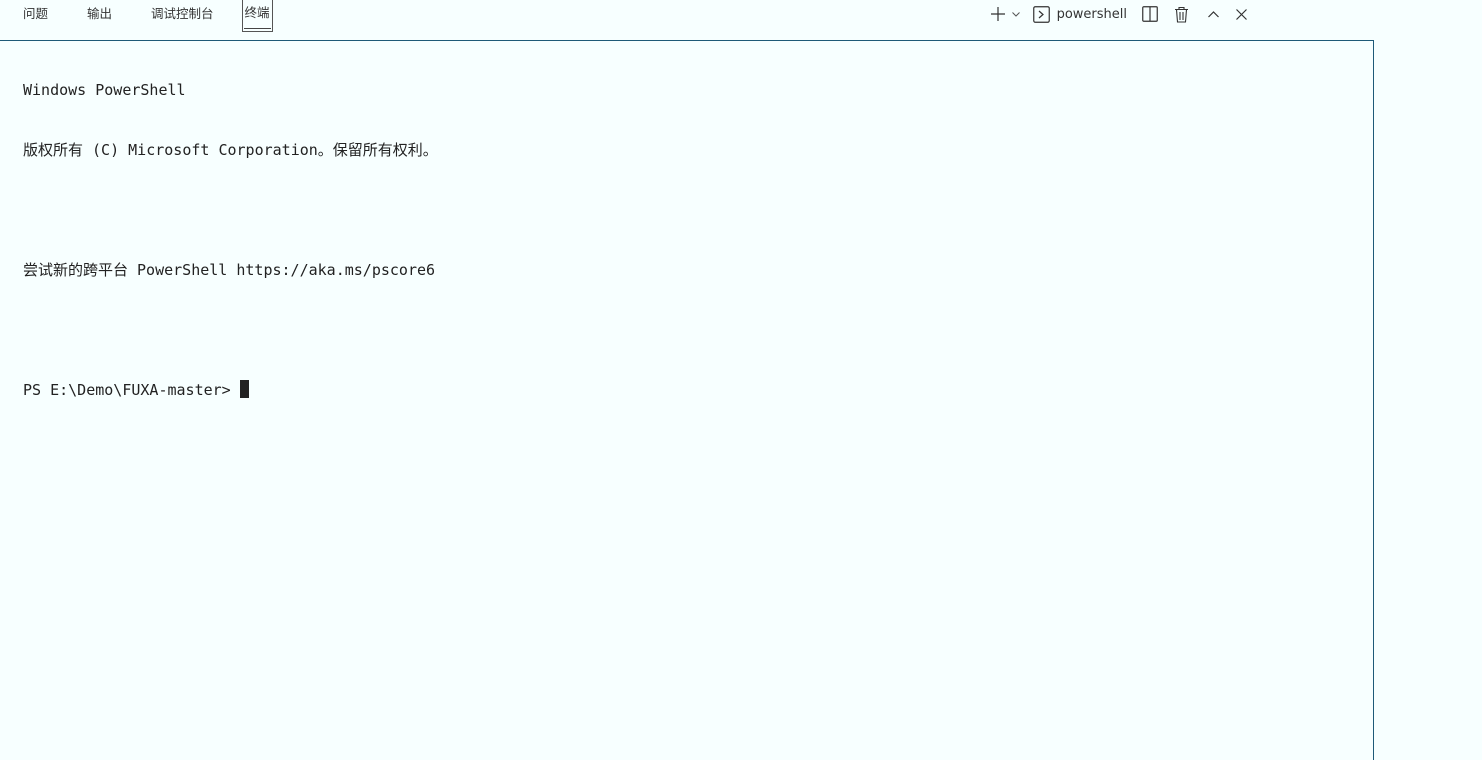  I want to click on tab-output: 输出, so click(99, 13).